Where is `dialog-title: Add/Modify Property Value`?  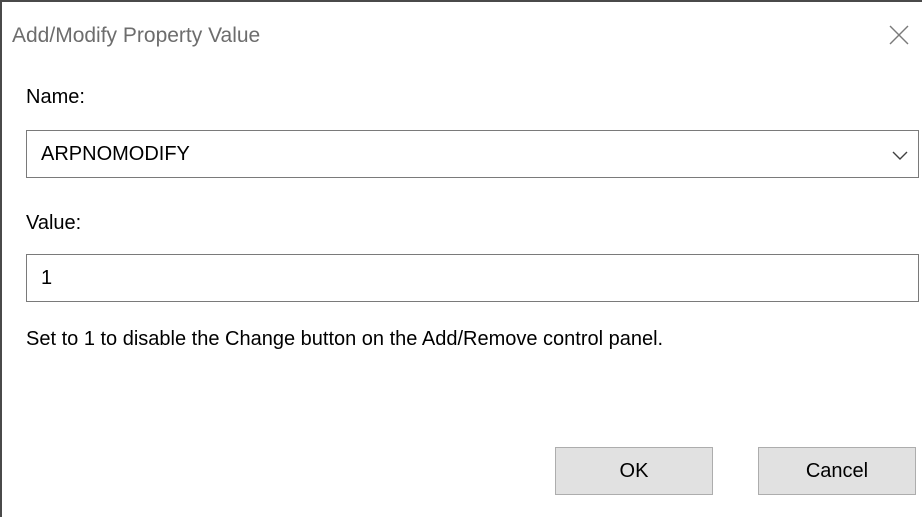 dialog-title: Add/Modify Property Value is located at coordinates (136, 35).